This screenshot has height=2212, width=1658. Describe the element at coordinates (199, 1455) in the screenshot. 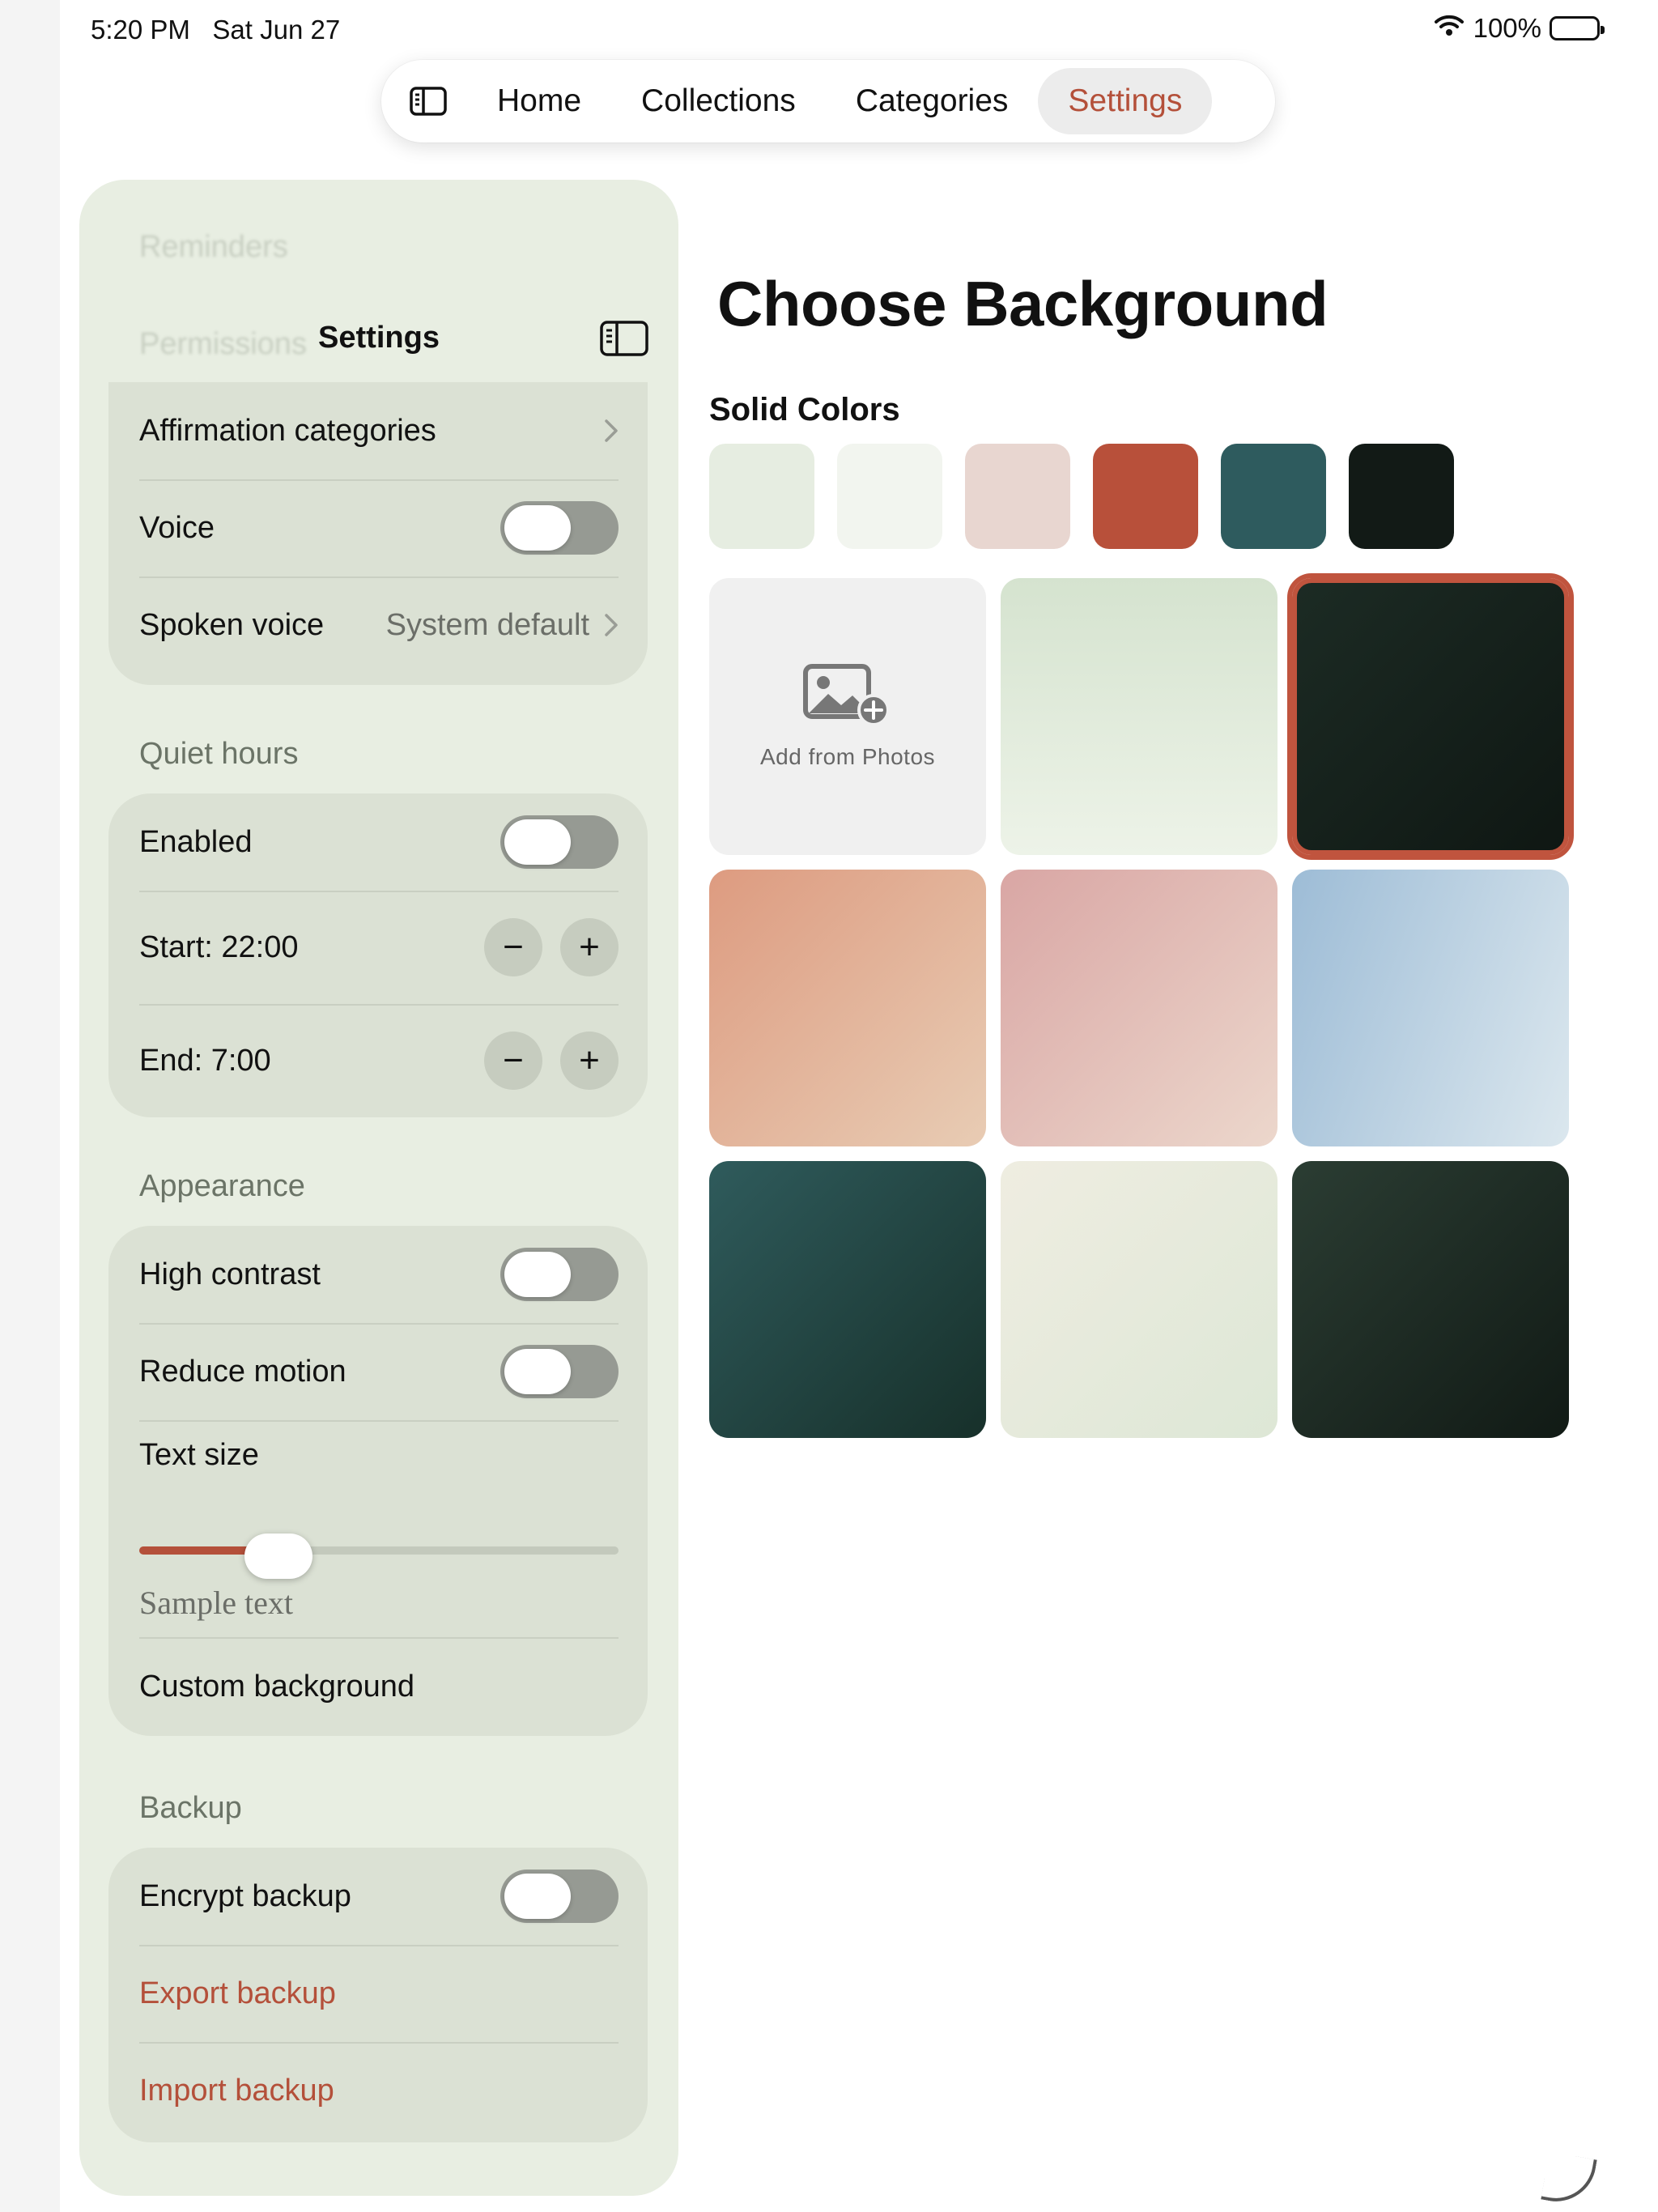

I see `text-size-label: Text size` at that location.